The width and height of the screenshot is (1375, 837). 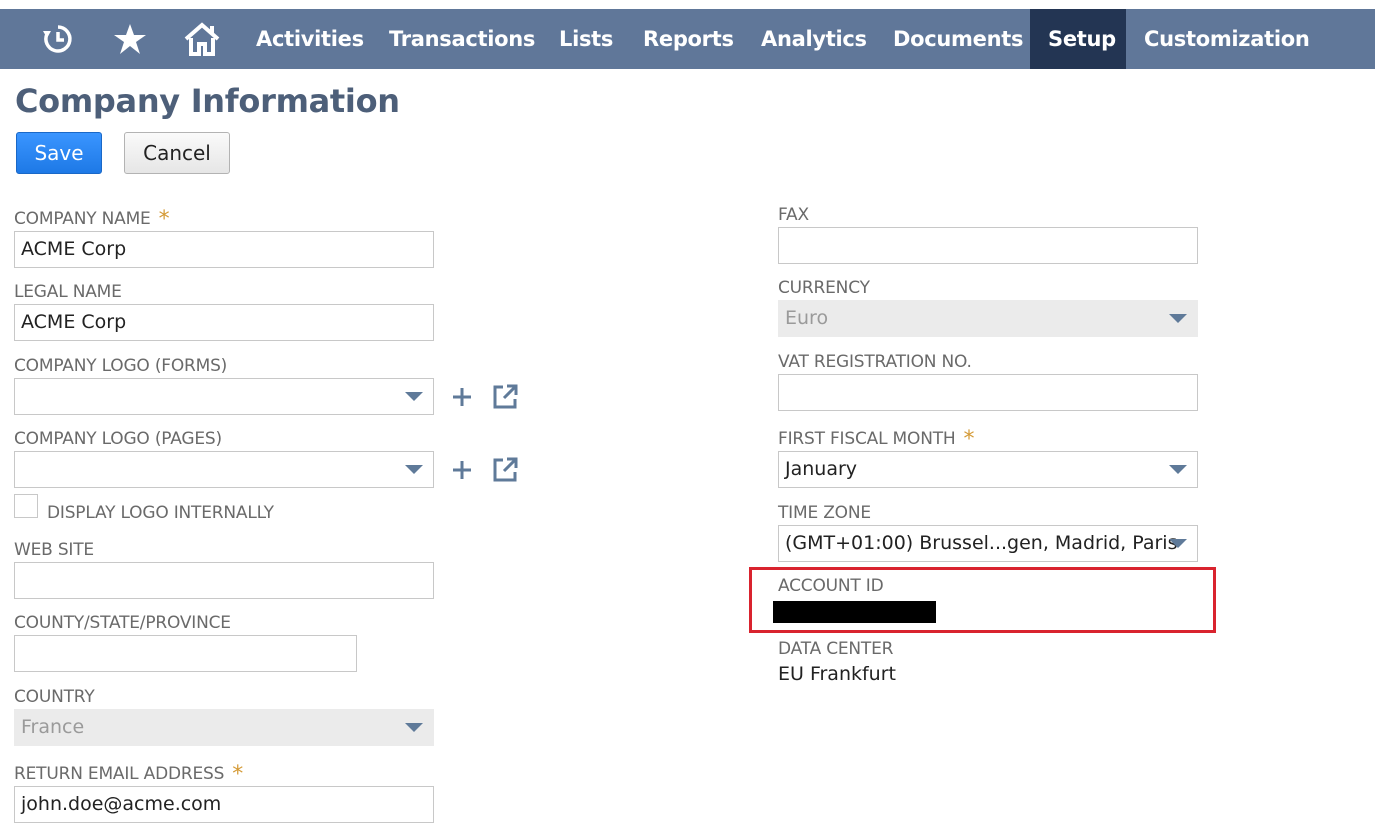 What do you see at coordinates (224, 249) in the screenshot?
I see `company-name-input: ACME Corp` at bounding box center [224, 249].